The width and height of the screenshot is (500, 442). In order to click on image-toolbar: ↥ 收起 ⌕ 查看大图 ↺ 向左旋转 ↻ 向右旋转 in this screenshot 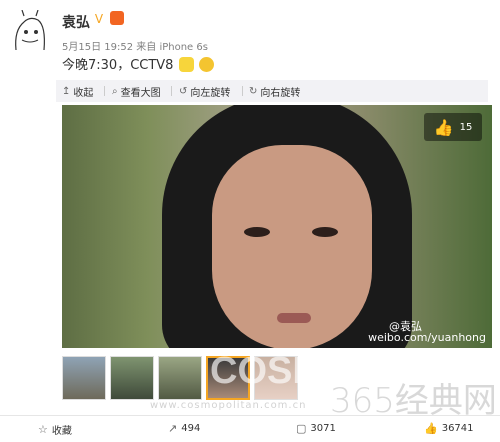, I will do `click(272, 91)`.